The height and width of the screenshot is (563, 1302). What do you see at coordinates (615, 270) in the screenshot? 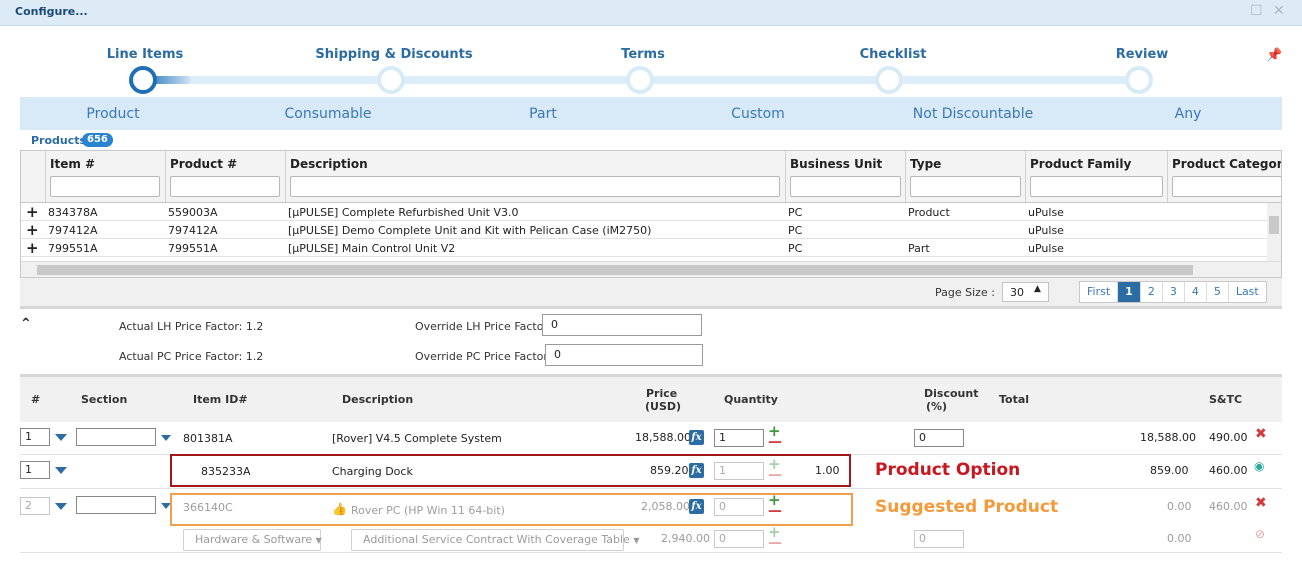
I see `horizontal-scroll-thumb` at bounding box center [615, 270].